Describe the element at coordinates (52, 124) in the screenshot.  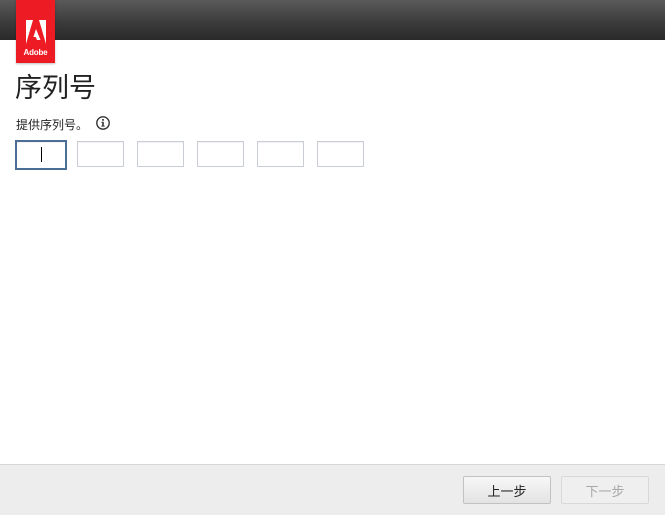
I see `subtitle-text: 提供序列号。` at that location.